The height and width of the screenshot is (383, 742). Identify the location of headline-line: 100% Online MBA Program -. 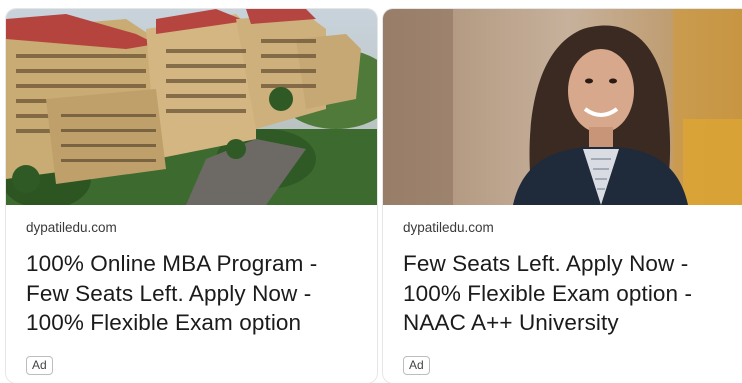
(172, 263).